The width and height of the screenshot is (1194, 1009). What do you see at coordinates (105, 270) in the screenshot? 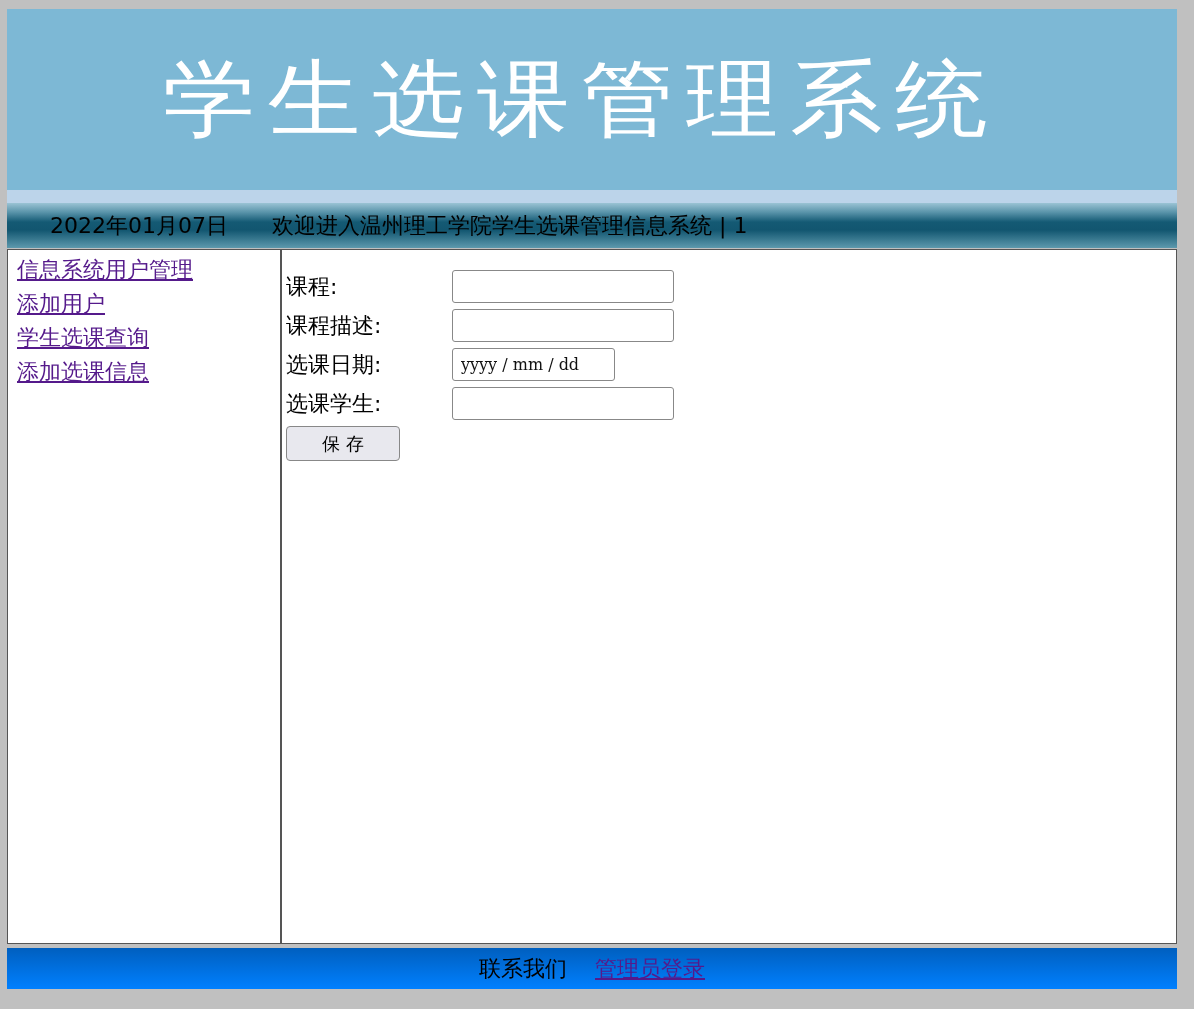
I see `sidebar-link: 信息系统用户管理` at bounding box center [105, 270].